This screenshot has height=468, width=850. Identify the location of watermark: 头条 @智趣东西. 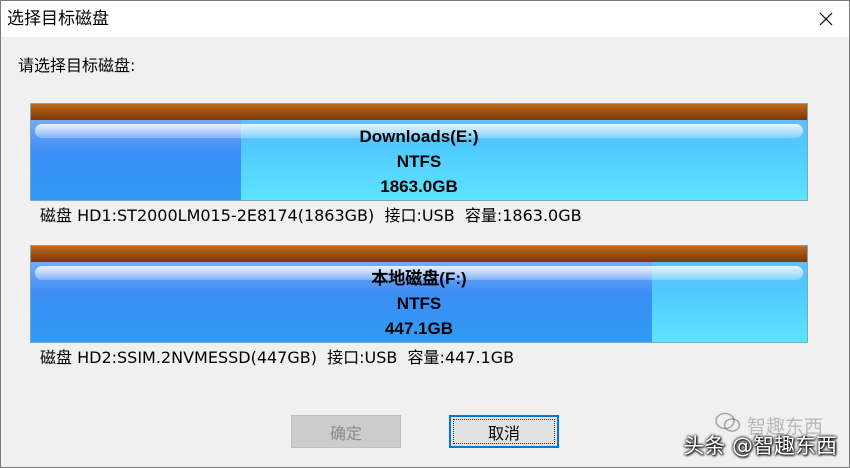
(760, 446).